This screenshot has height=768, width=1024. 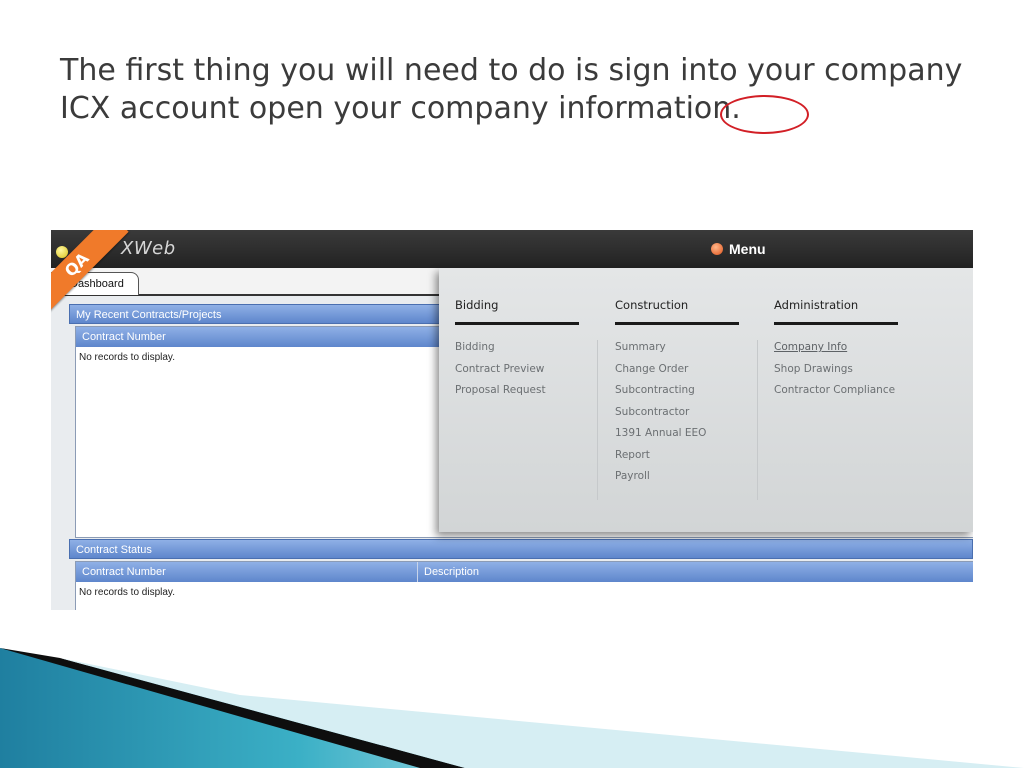 I want to click on menu-label: Menu, so click(x=747, y=249).